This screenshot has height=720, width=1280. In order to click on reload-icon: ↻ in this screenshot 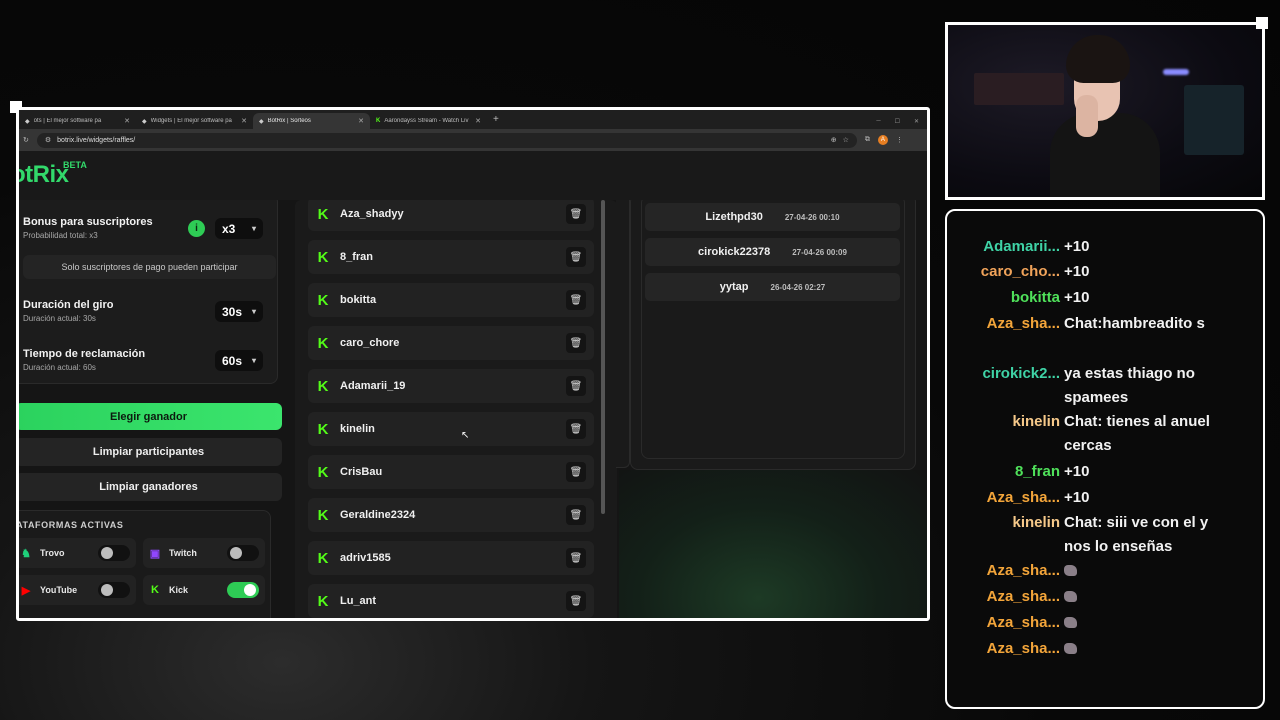, I will do `click(26, 140)`.